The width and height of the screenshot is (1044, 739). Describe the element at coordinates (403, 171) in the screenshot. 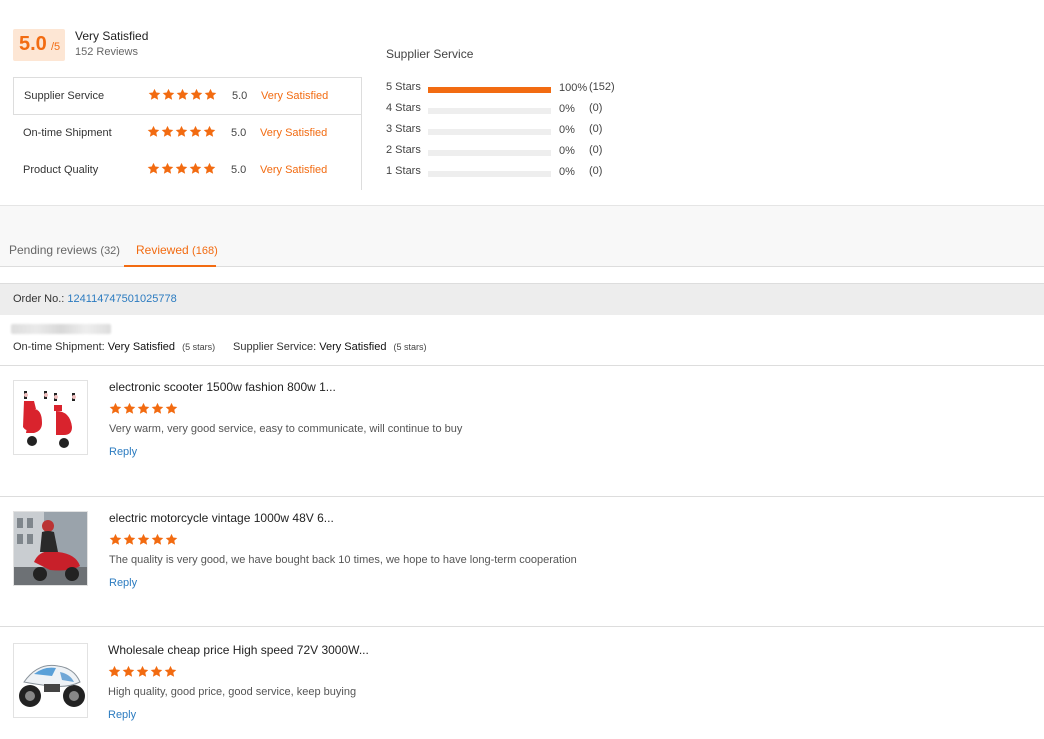

I see `distribution-star-label: 1 Stars` at that location.